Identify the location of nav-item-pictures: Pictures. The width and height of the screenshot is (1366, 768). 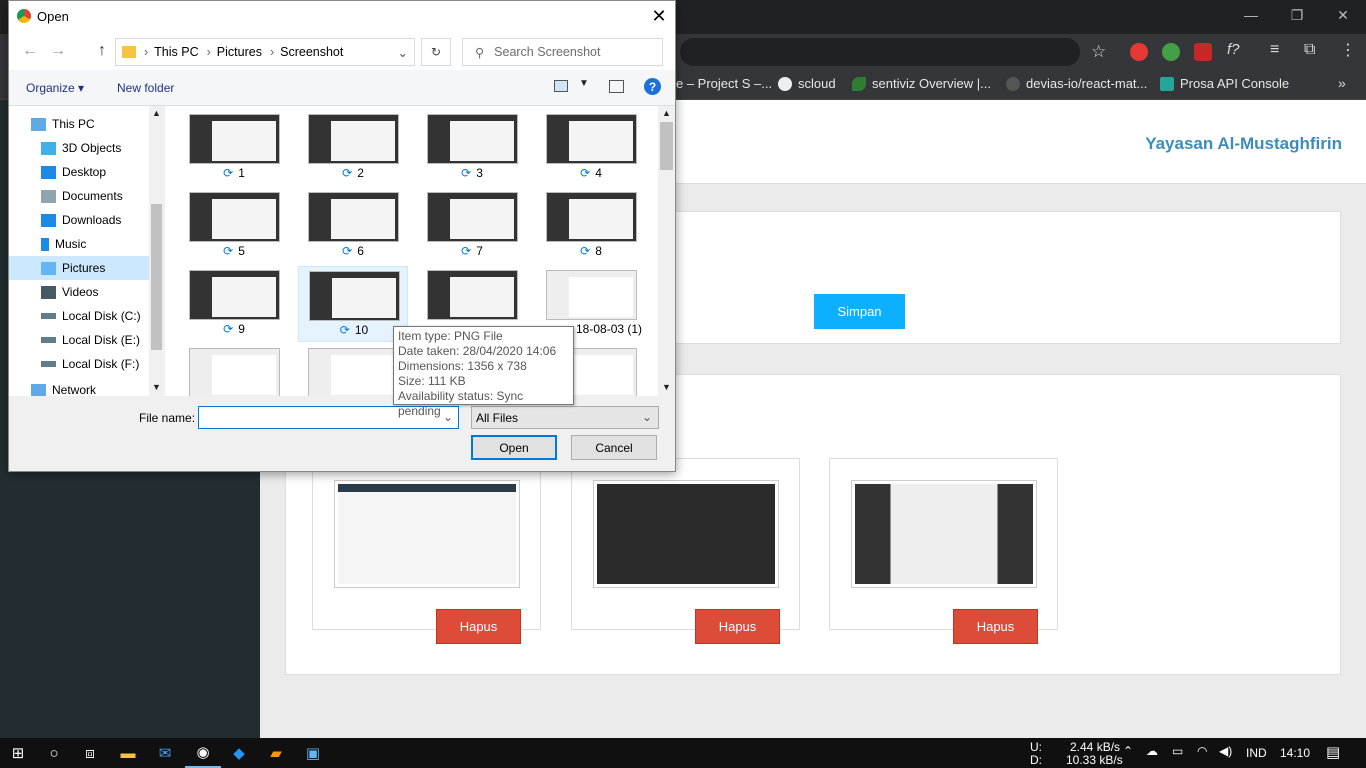
(79, 268).